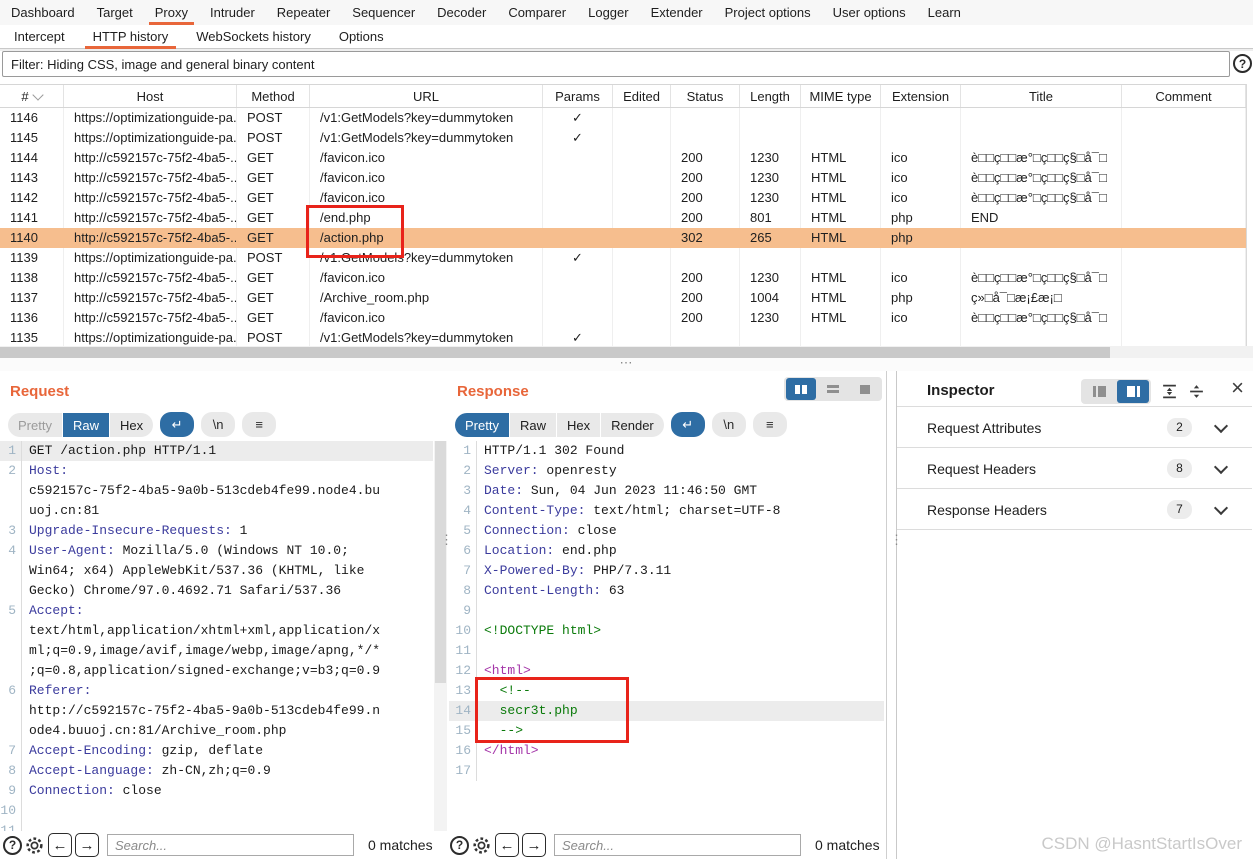 This screenshot has height=859, width=1253. What do you see at coordinates (705, 238) in the screenshot?
I see `cell-status: 302` at bounding box center [705, 238].